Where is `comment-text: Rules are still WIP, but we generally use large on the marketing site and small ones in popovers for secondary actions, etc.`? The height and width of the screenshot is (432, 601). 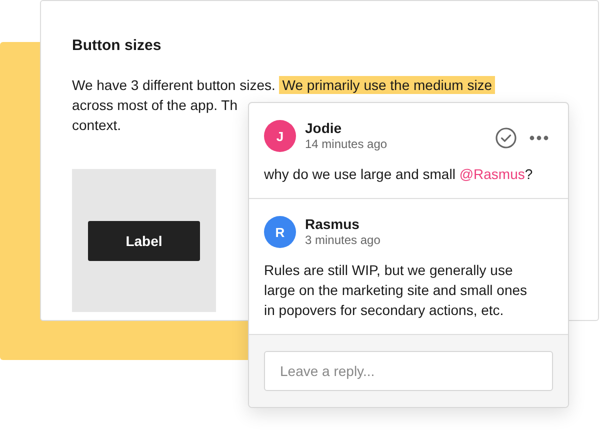 comment-text: Rules are still WIP, but we generally use large on the marketing site and small ones in popovers for secondary actions, etc. is located at coordinates (396, 290).